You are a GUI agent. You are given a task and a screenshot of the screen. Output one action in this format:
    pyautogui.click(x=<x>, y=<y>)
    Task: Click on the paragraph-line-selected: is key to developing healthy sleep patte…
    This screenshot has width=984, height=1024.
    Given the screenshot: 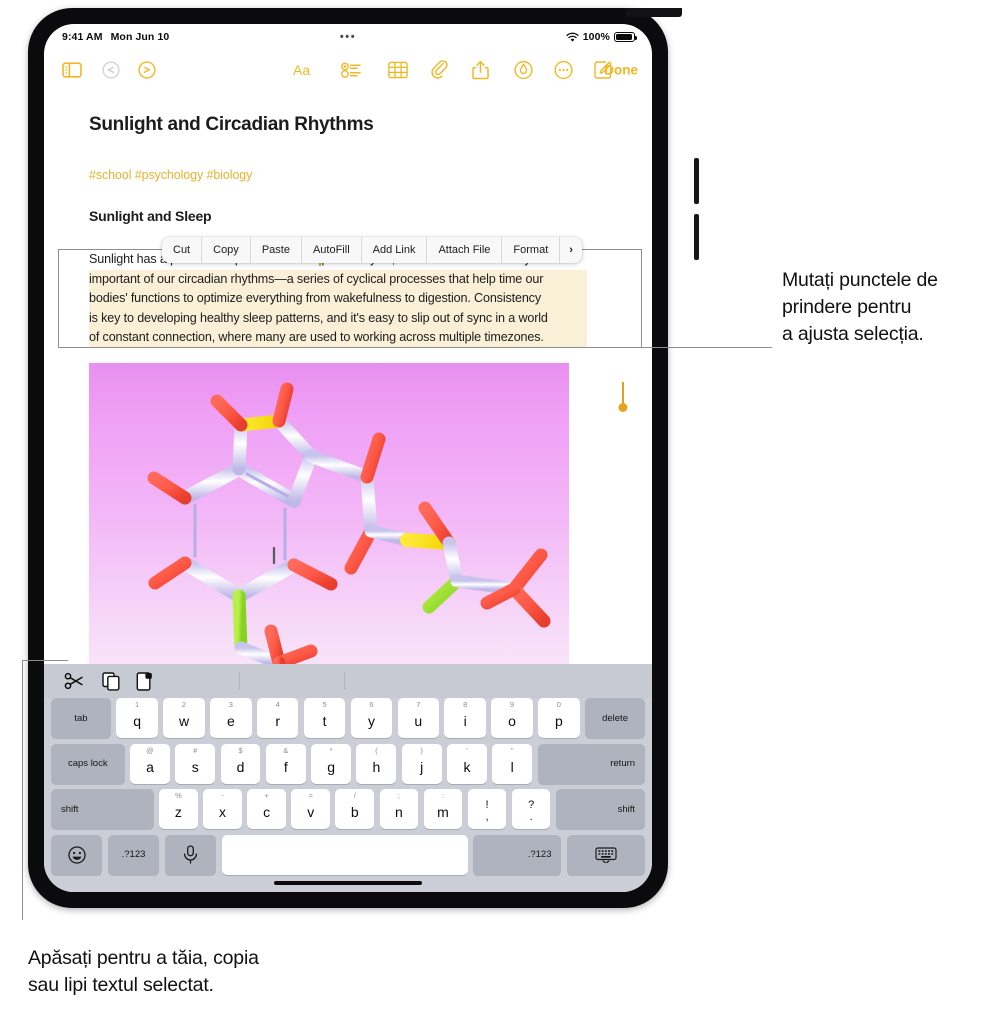 What is the action you would take?
    pyautogui.click(x=338, y=318)
    